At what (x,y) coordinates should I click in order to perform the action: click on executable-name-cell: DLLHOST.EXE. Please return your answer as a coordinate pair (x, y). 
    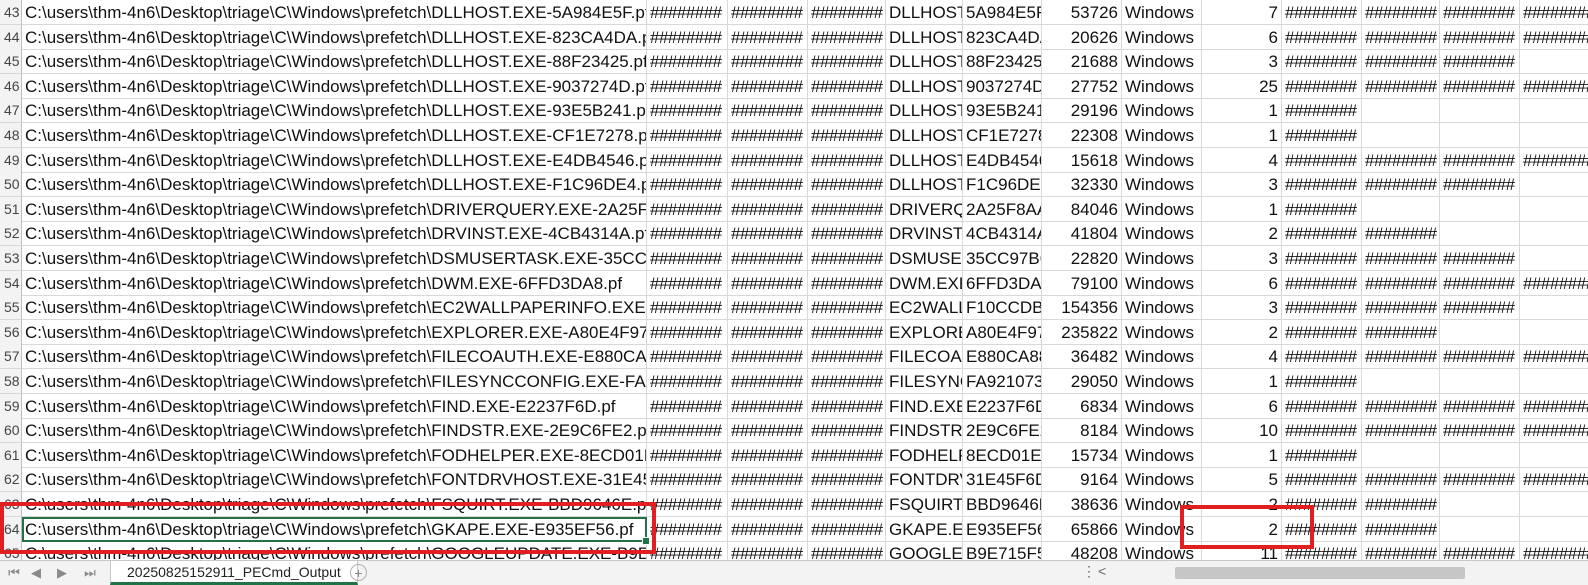
    Looking at the image, I should click on (924, 111).